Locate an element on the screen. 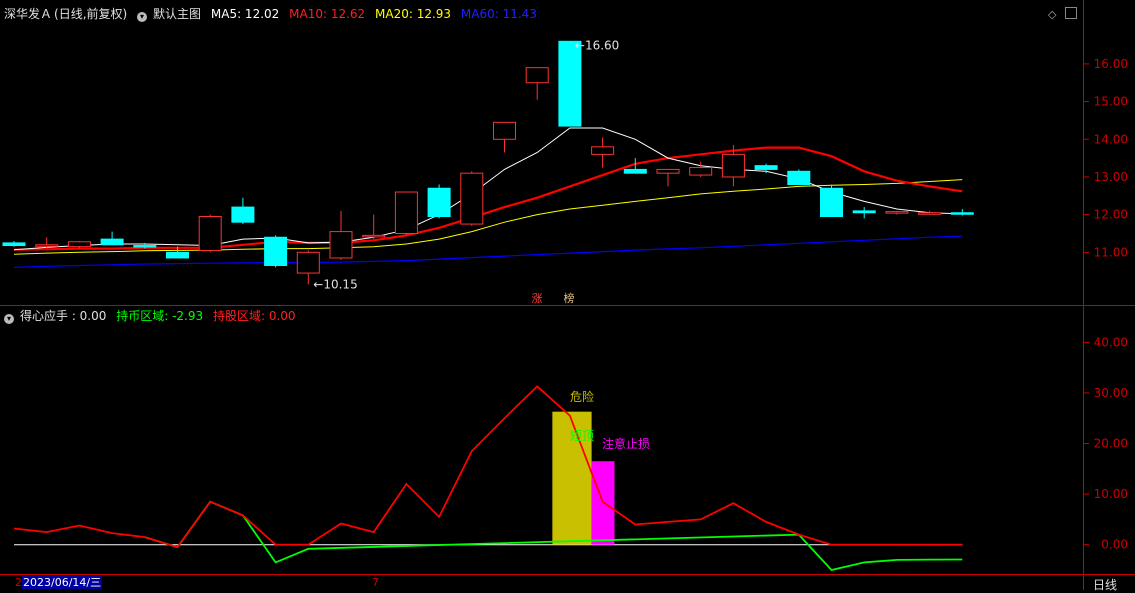  period-tab: 日线 is located at coordinates (1105, 584).